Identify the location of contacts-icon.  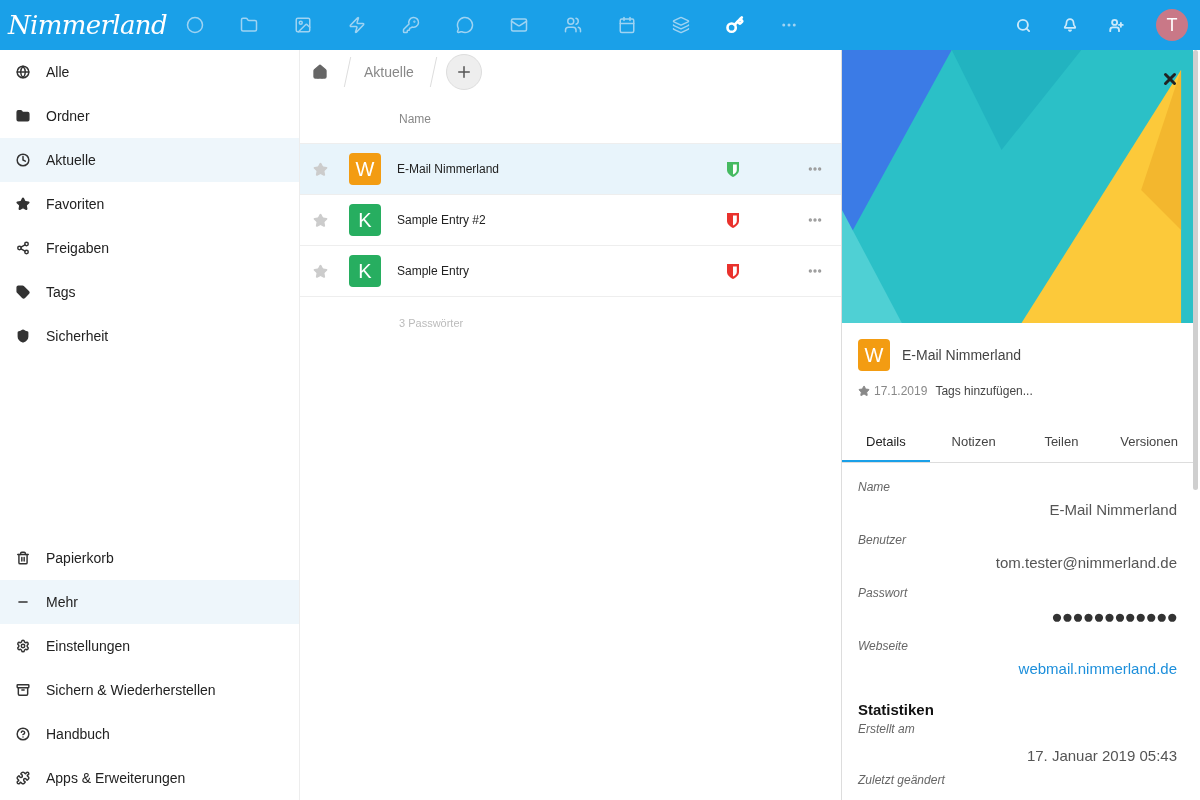
(1116, 25).